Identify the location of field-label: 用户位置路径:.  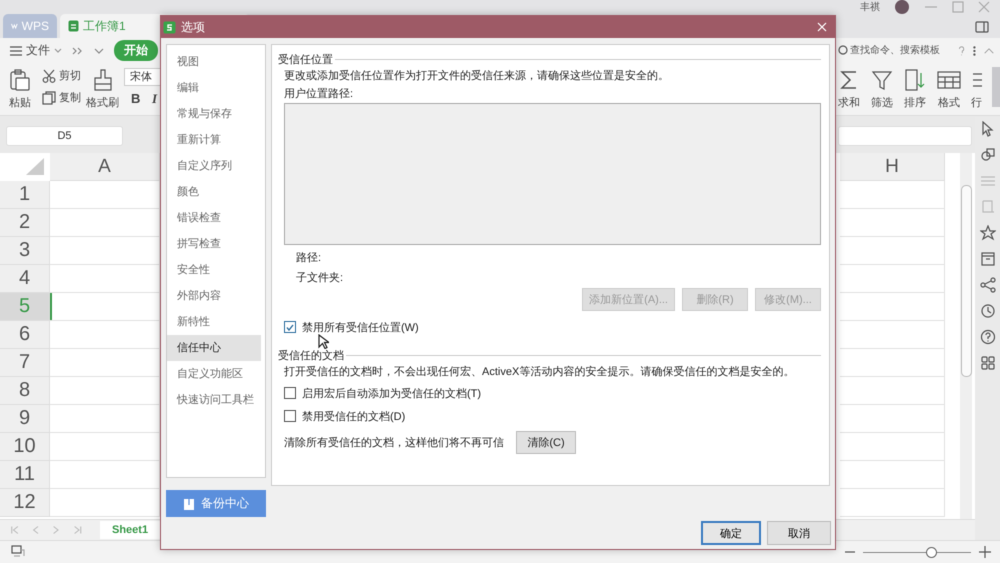
(318, 94).